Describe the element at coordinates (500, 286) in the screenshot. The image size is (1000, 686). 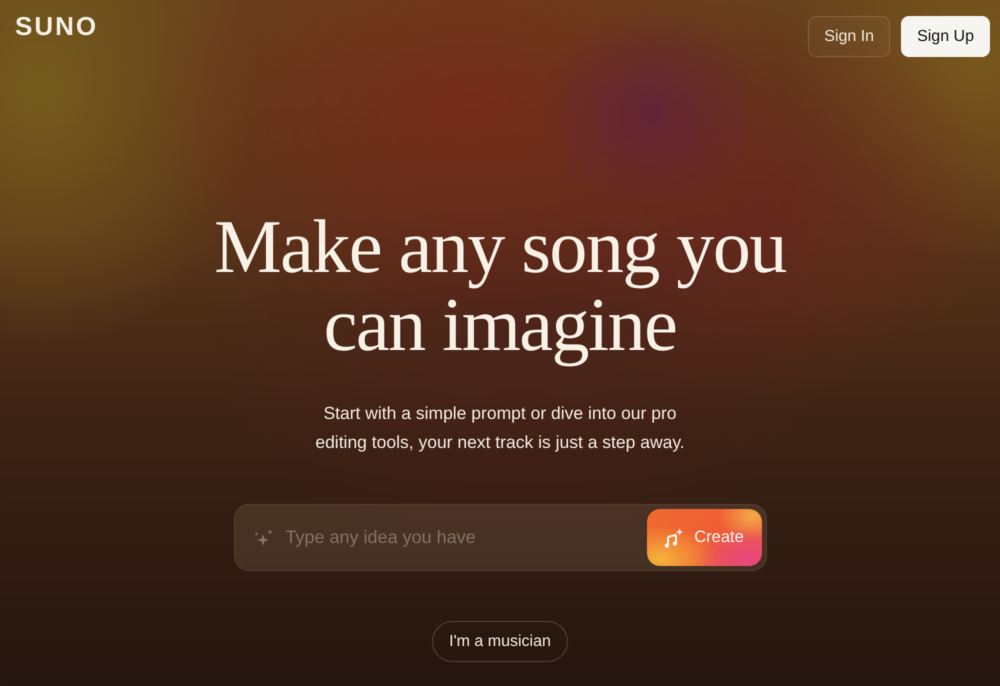
I see `hero-title: Make any song you can imagine` at that location.